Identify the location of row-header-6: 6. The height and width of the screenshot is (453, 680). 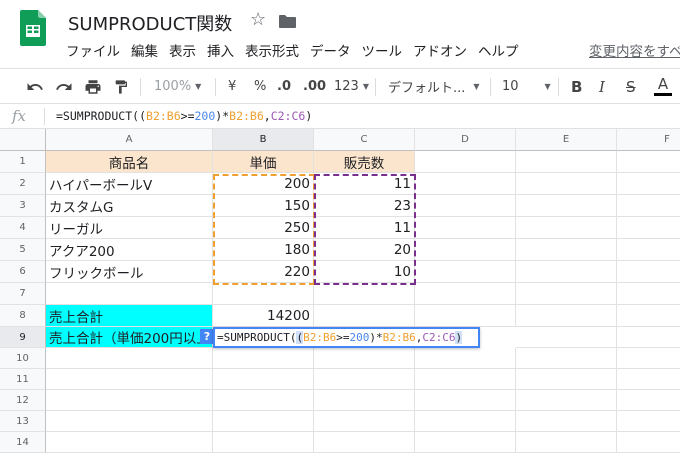
(23, 272).